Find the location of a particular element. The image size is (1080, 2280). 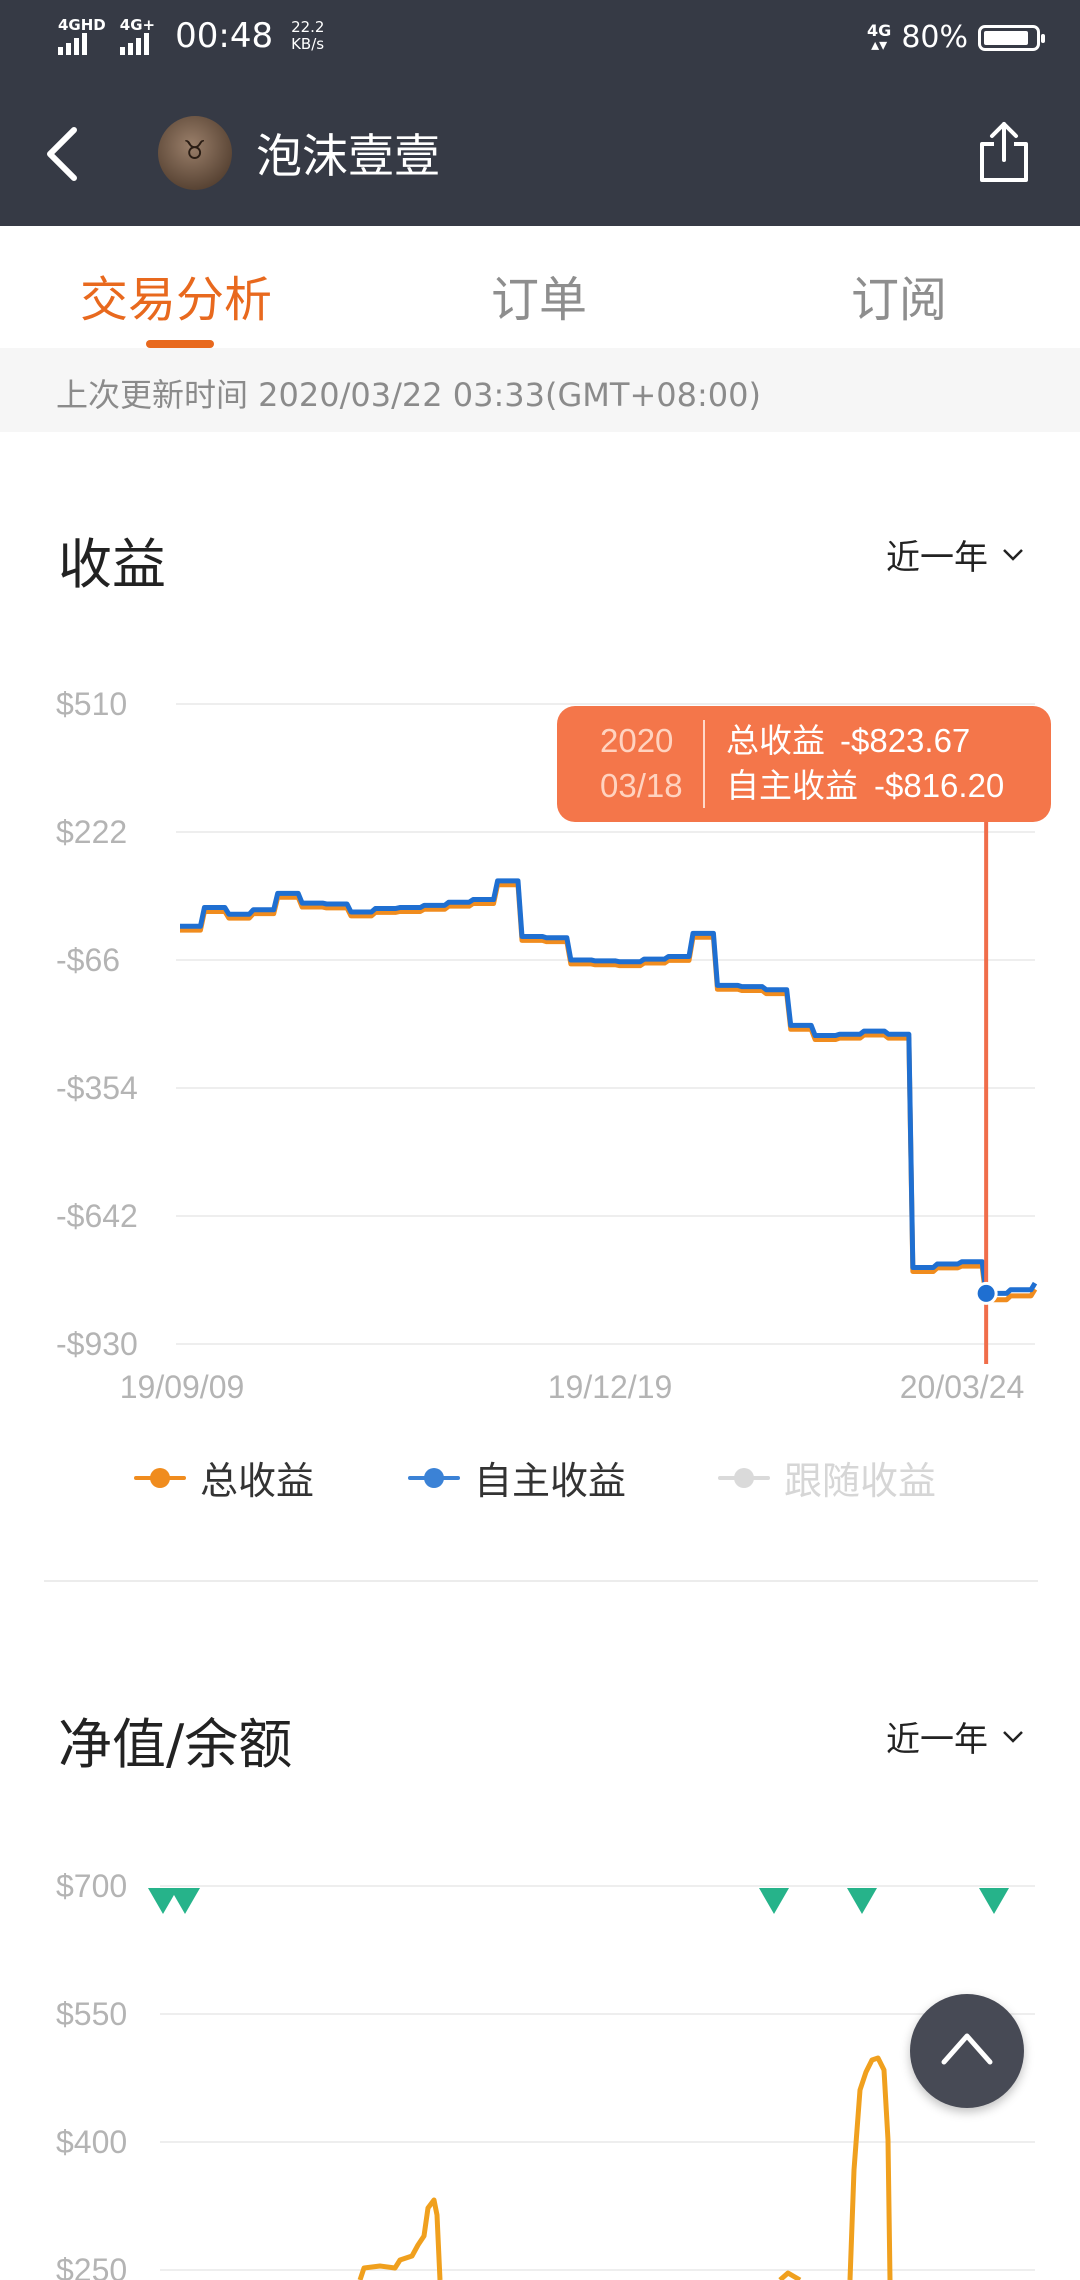

y-tick-label: -$354 is located at coordinates (97, 1088).